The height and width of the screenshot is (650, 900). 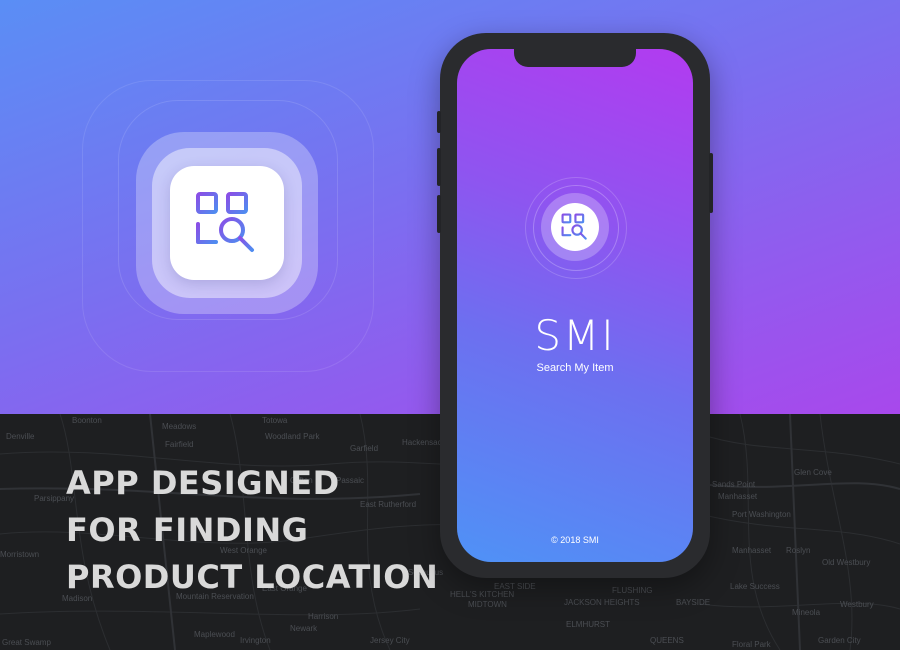 What do you see at coordinates (693, 602) in the screenshot?
I see `map-label: BAYSIDE` at bounding box center [693, 602].